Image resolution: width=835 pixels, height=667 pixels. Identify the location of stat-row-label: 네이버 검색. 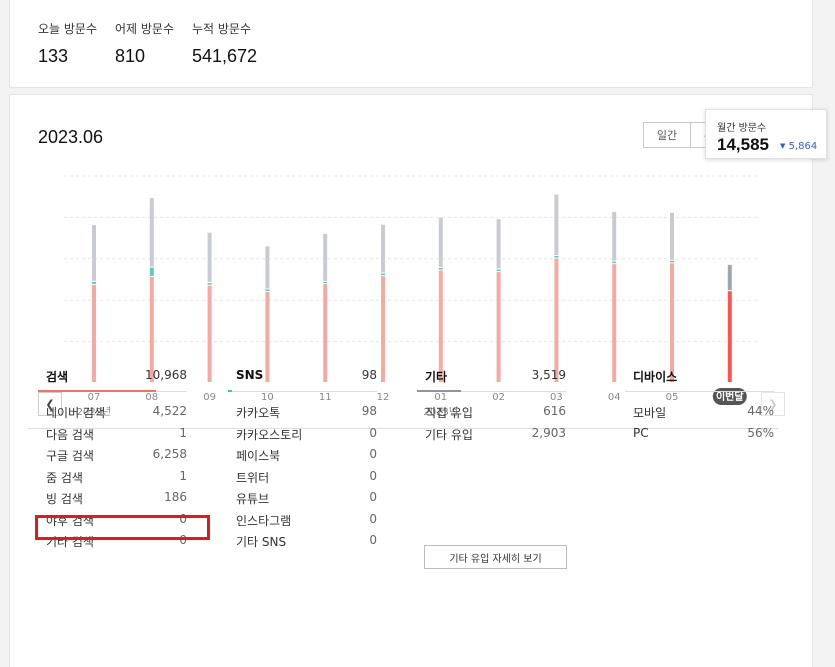
(76, 413).